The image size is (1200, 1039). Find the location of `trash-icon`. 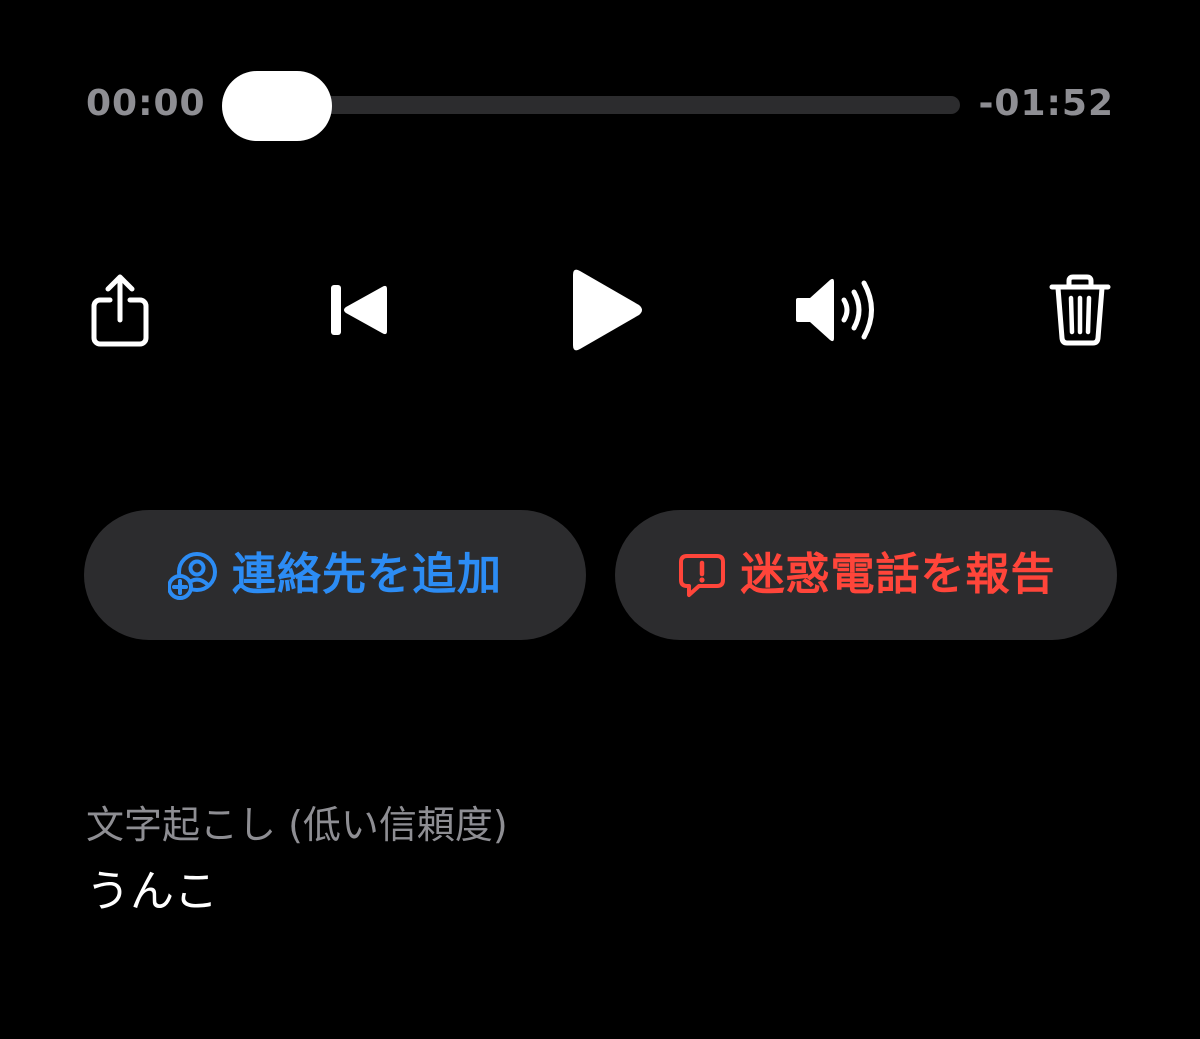

trash-icon is located at coordinates (1080, 310).